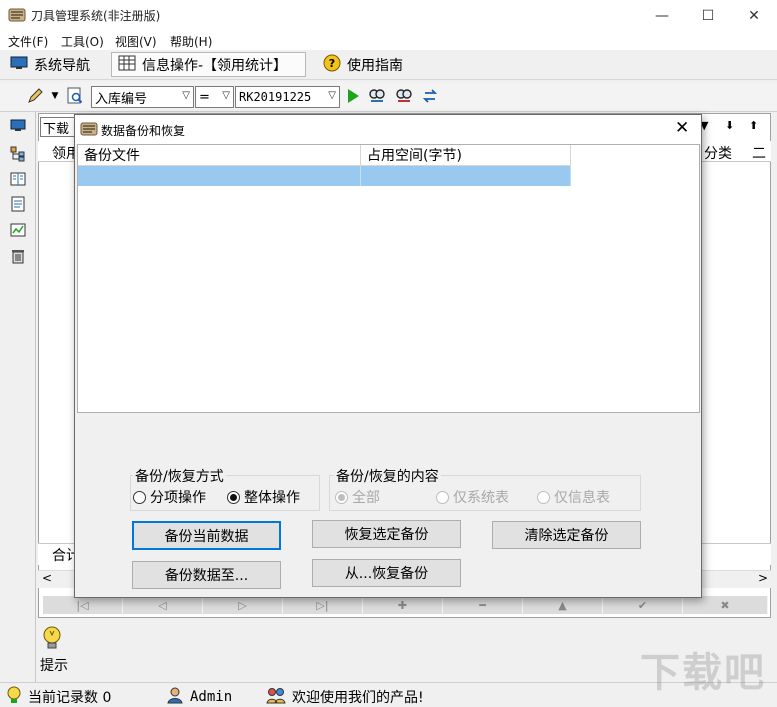 This screenshot has width=777, height=707. I want to click on app-icon, so click(17, 15).